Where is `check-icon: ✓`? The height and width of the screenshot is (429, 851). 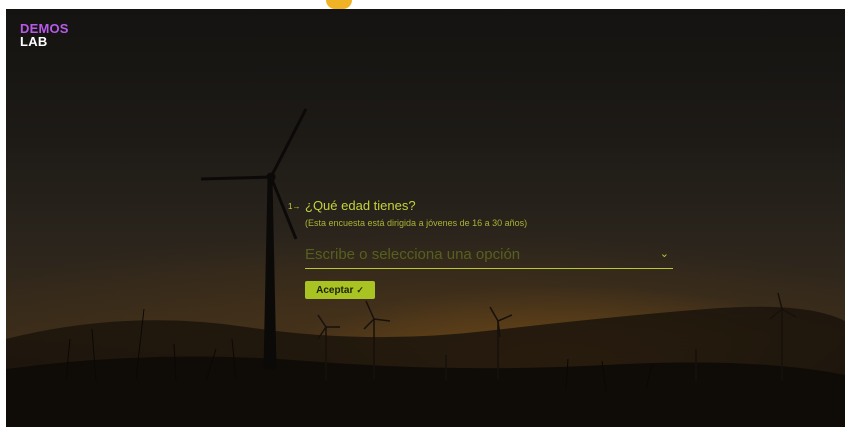
check-icon: ✓ is located at coordinates (360, 289).